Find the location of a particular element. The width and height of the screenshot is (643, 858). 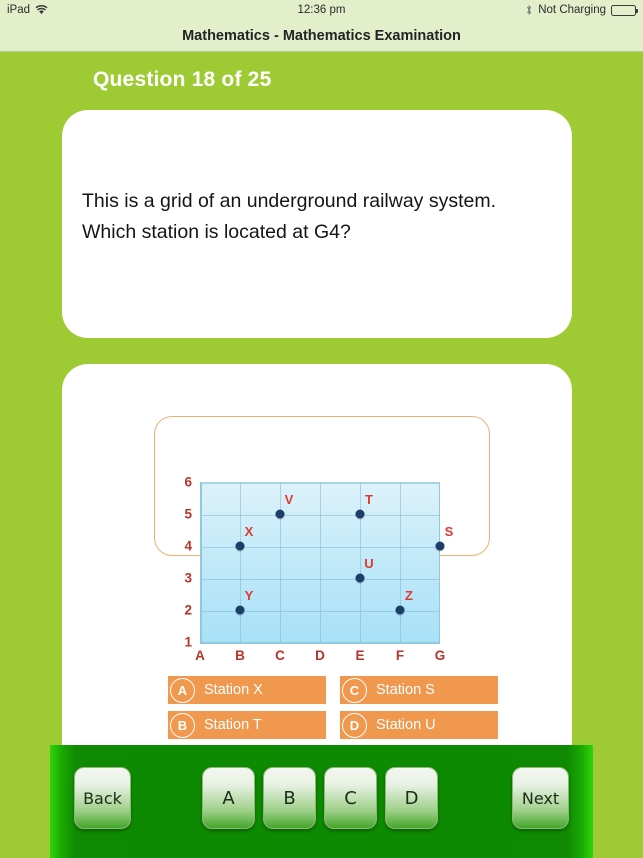

status-bar-right: Not Charging is located at coordinates (581, 10).